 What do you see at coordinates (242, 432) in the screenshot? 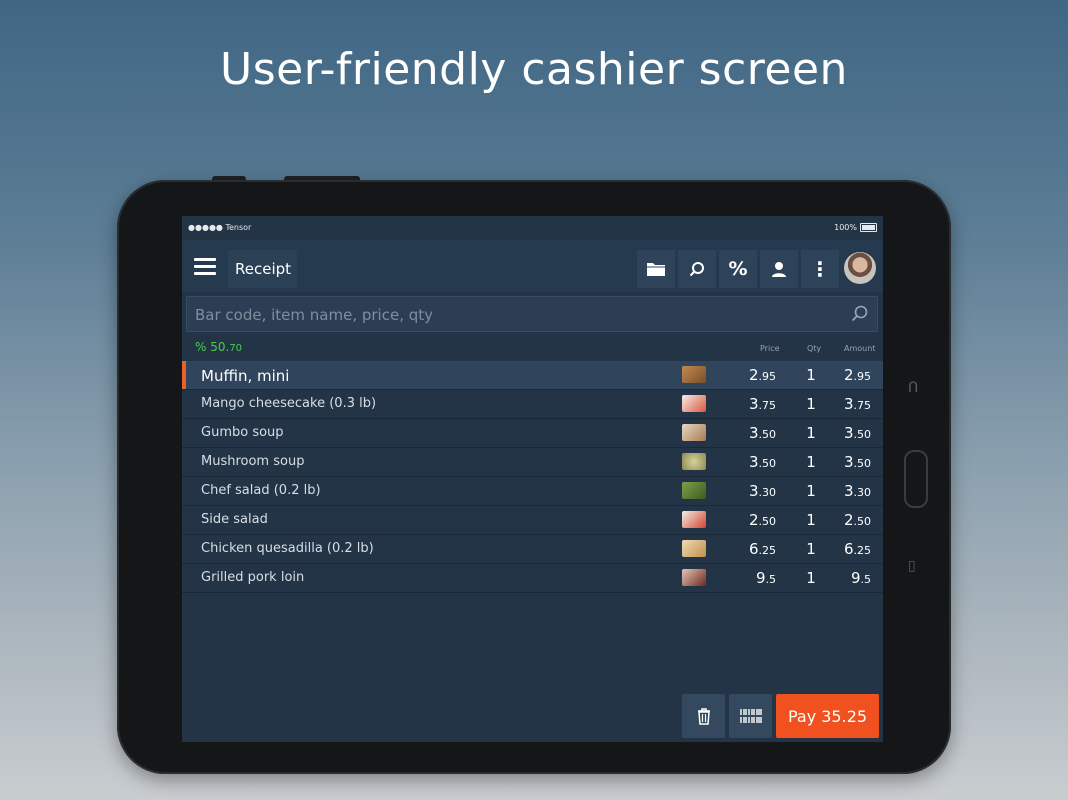
I see `item-name: Gumbo soup` at bounding box center [242, 432].